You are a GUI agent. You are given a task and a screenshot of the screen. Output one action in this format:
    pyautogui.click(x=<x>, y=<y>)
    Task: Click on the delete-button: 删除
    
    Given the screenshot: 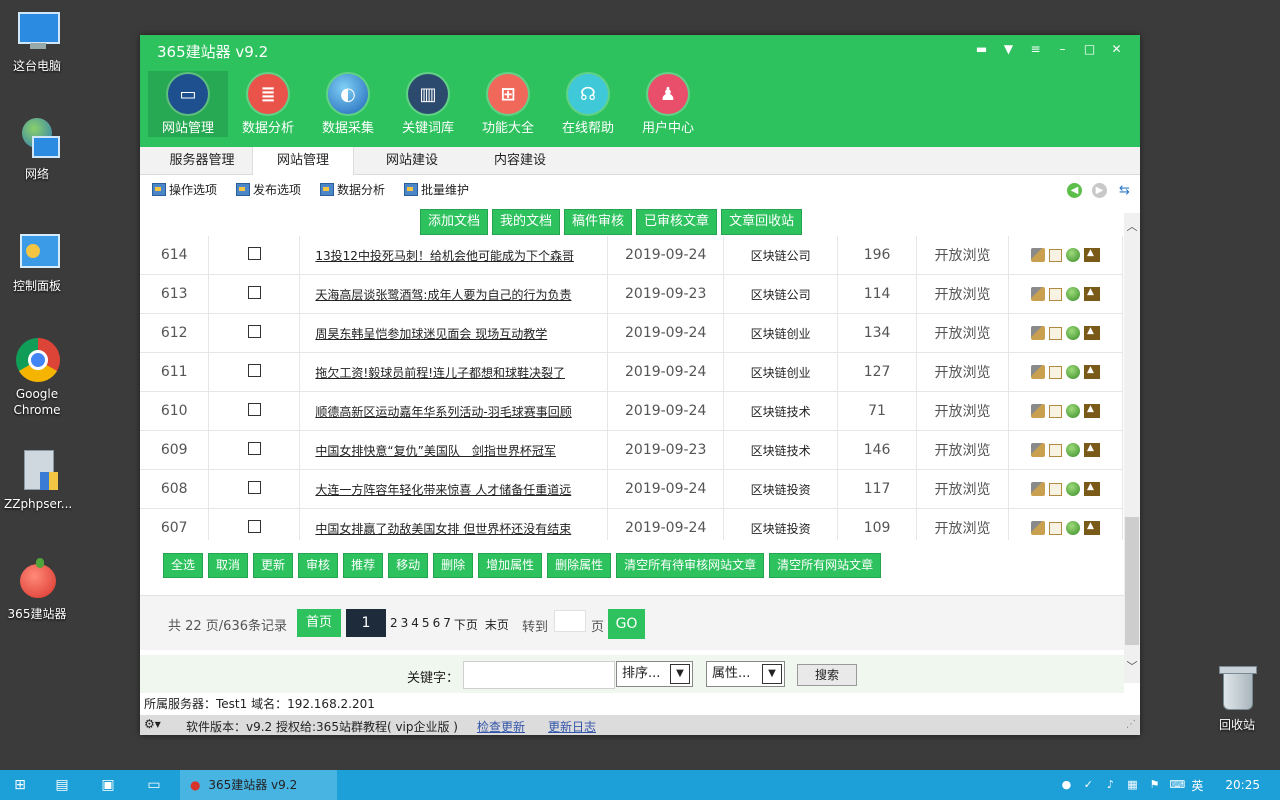 What is the action you would take?
    pyautogui.click(x=453, y=565)
    